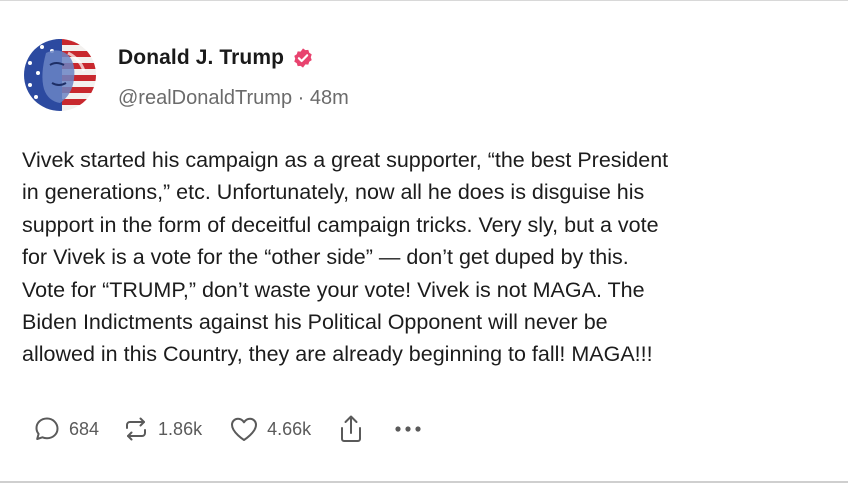 The image size is (848, 484). I want to click on author-meta: @realDonaldTrump · 48m, so click(233, 98).